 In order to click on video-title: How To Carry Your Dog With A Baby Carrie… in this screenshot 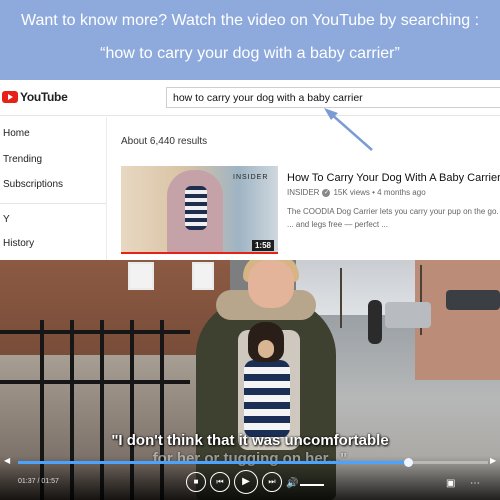, I will do `click(393, 178)`.